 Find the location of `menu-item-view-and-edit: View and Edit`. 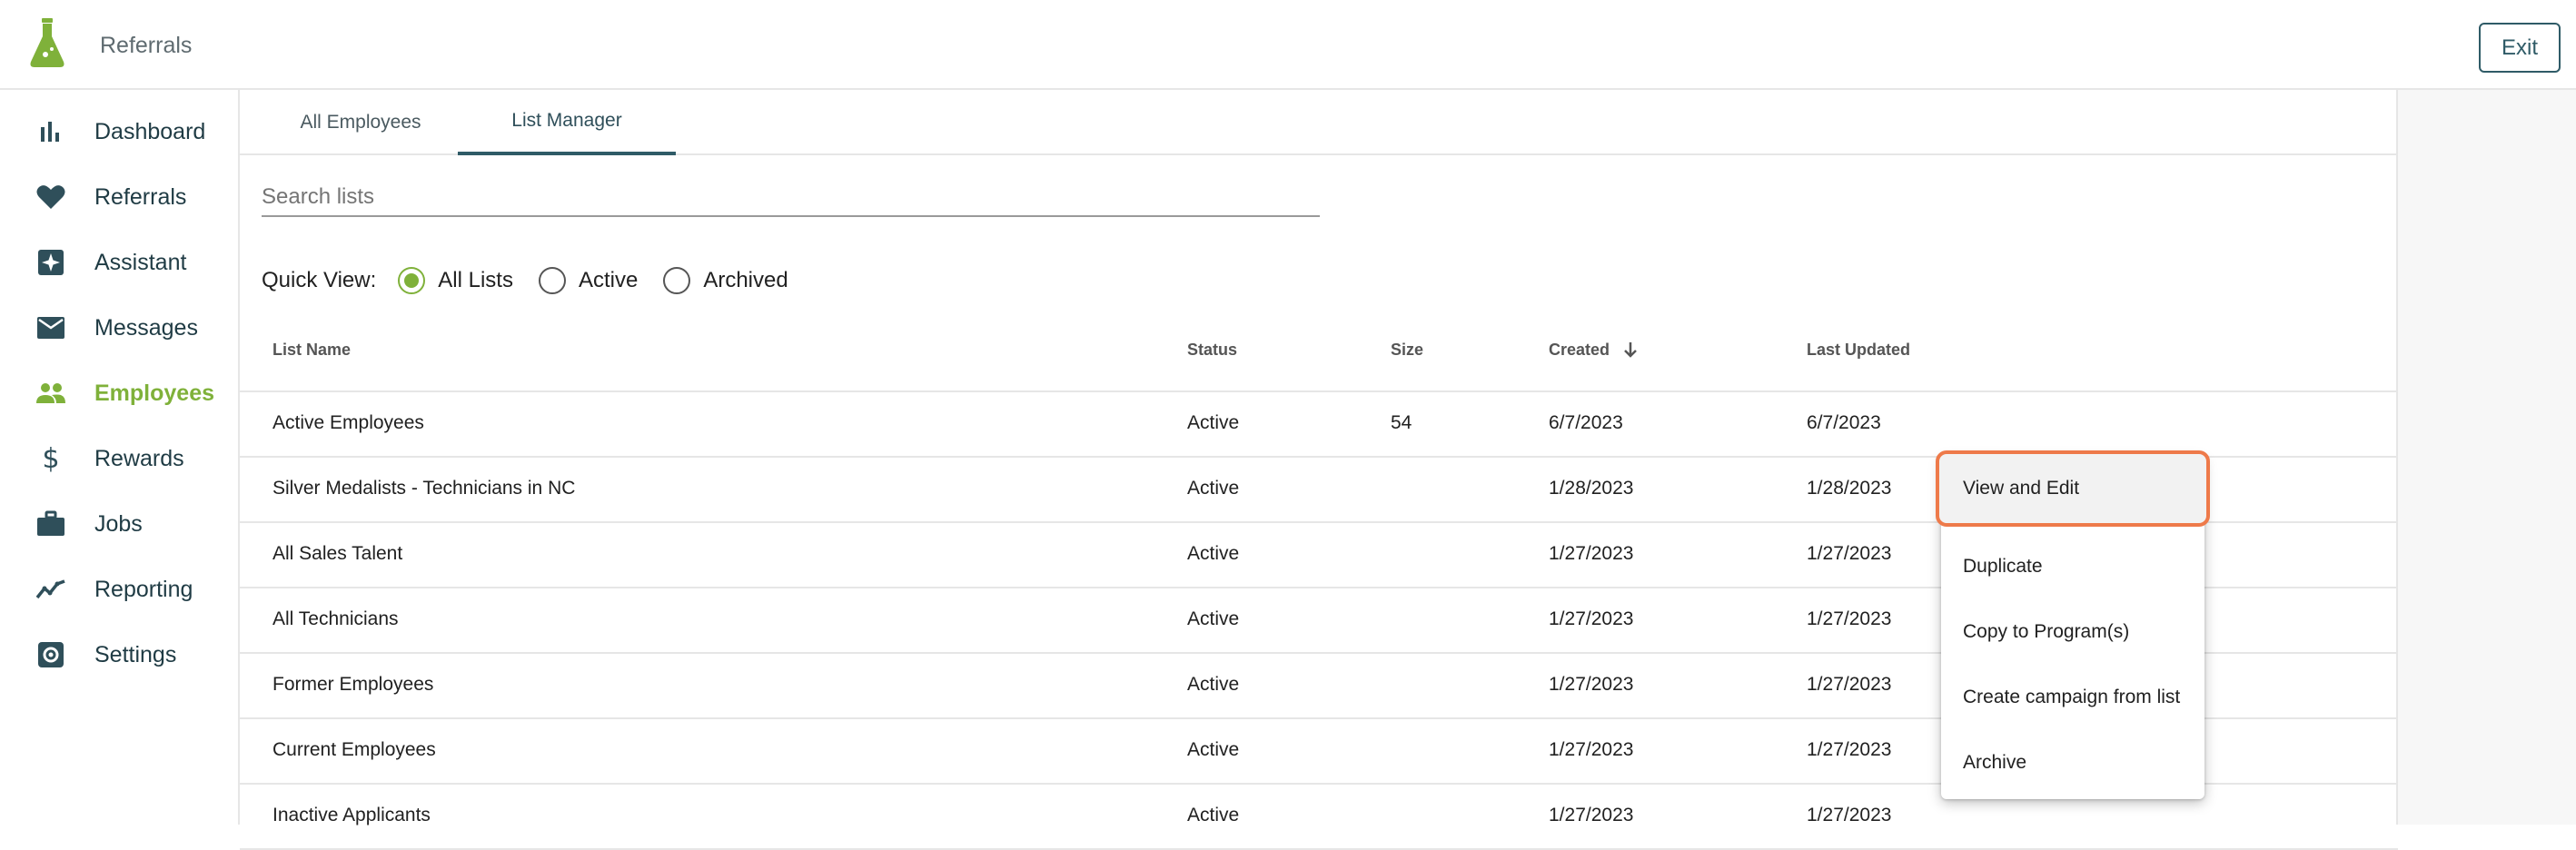

menu-item-view-and-edit: View and Edit is located at coordinates (2073, 488).